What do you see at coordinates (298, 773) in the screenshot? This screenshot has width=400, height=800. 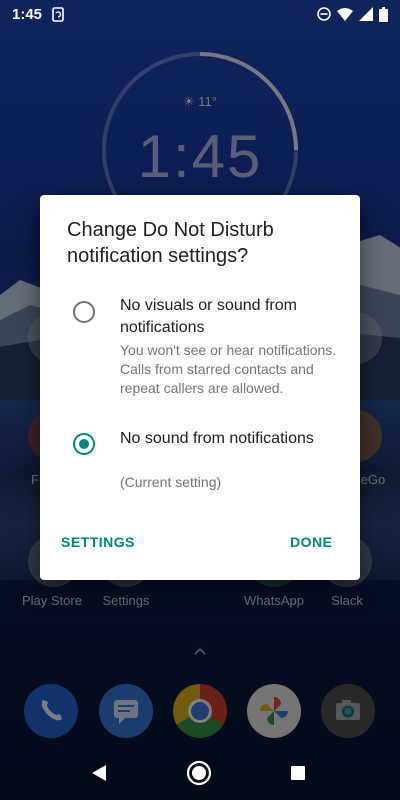 I see `recents-icon` at bounding box center [298, 773].